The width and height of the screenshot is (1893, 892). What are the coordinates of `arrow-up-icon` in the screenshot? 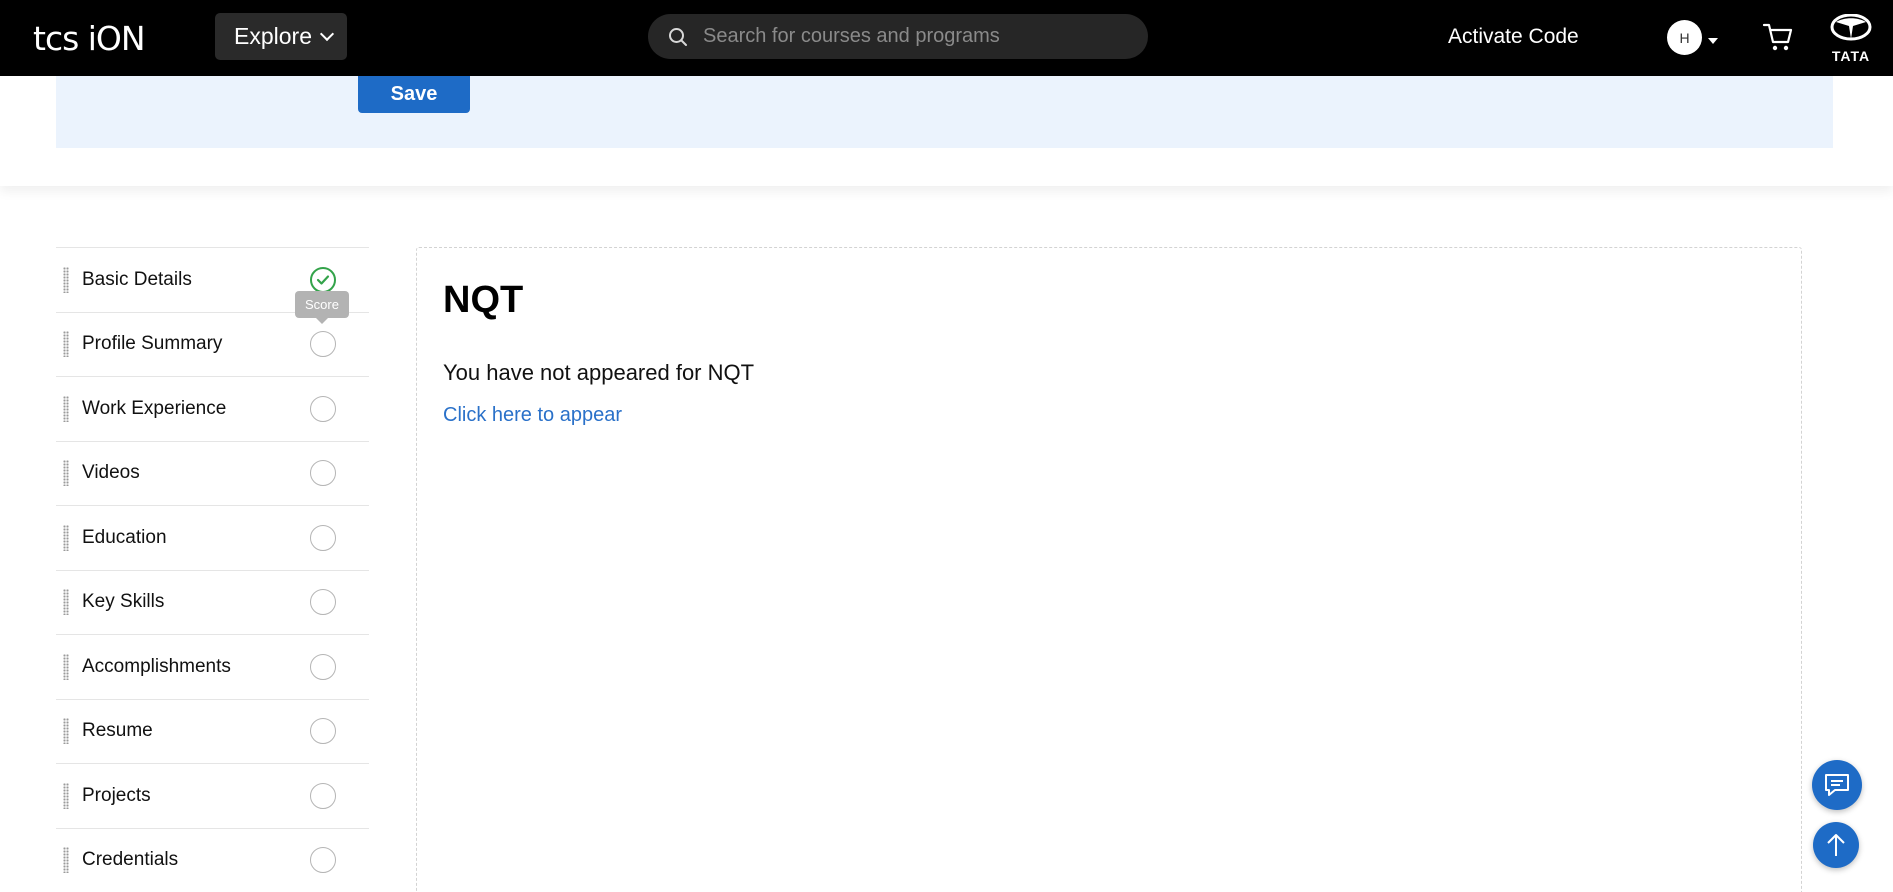 It's located at (1836, 845).